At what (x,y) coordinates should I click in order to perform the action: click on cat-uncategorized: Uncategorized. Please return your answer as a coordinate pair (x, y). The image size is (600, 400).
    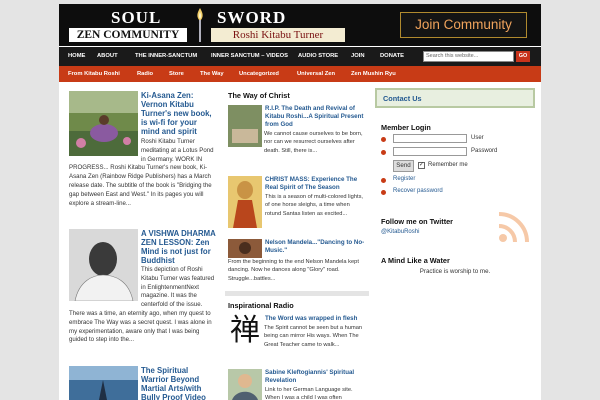
    Looking at the image, I should click on (259, 74).